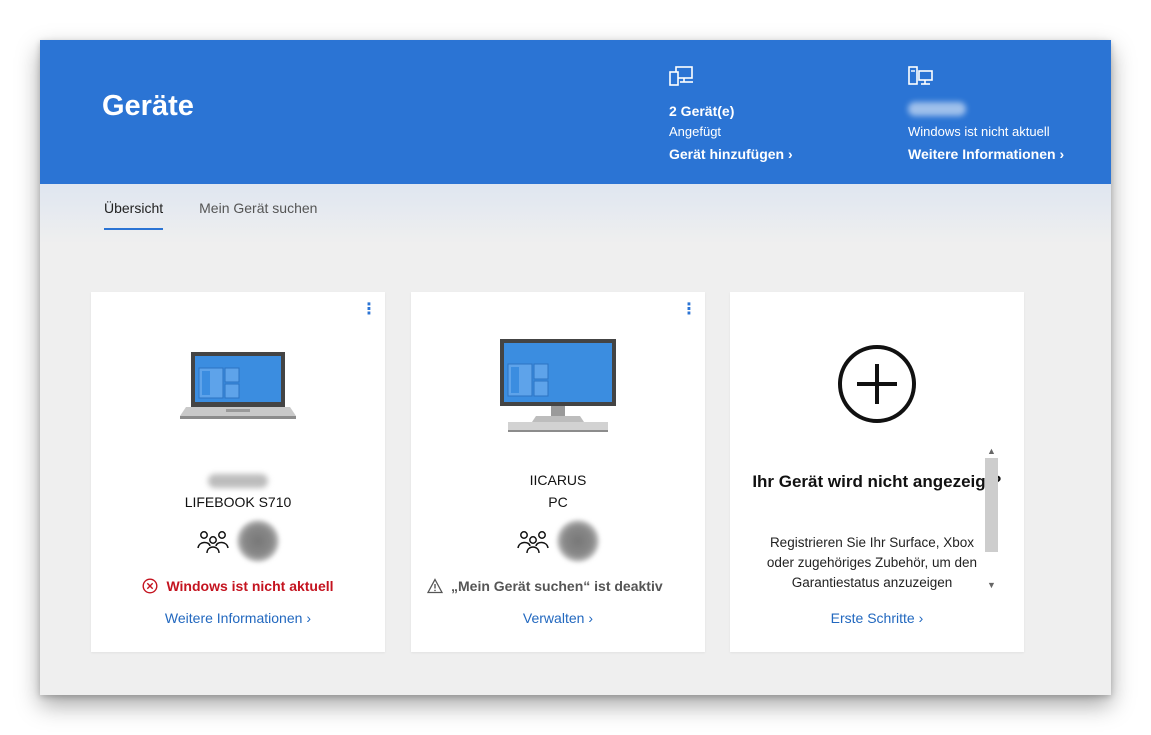 The width and height of the screenshot is (1151, 735). Describe the element at coordinates (920, 75) in the screenshot. I see `pc-icon` at that location.